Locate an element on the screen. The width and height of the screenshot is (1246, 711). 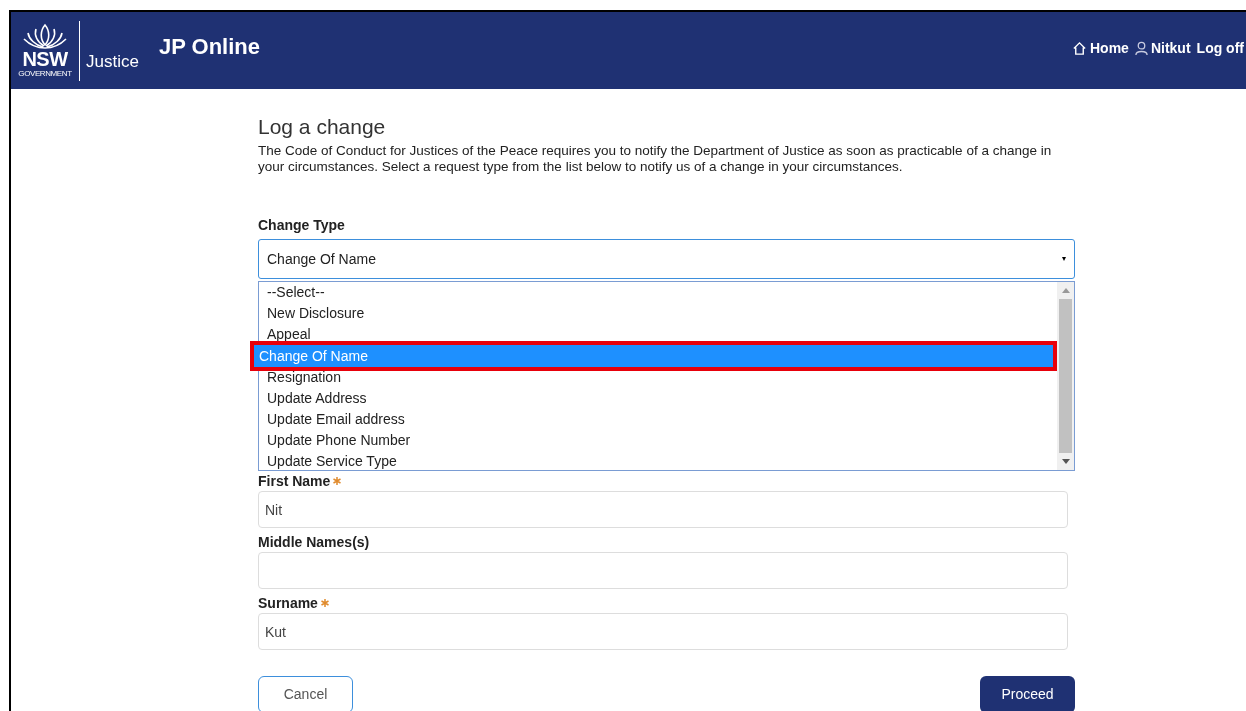
waratah-flower-icon is located at coordinates (45, 36).